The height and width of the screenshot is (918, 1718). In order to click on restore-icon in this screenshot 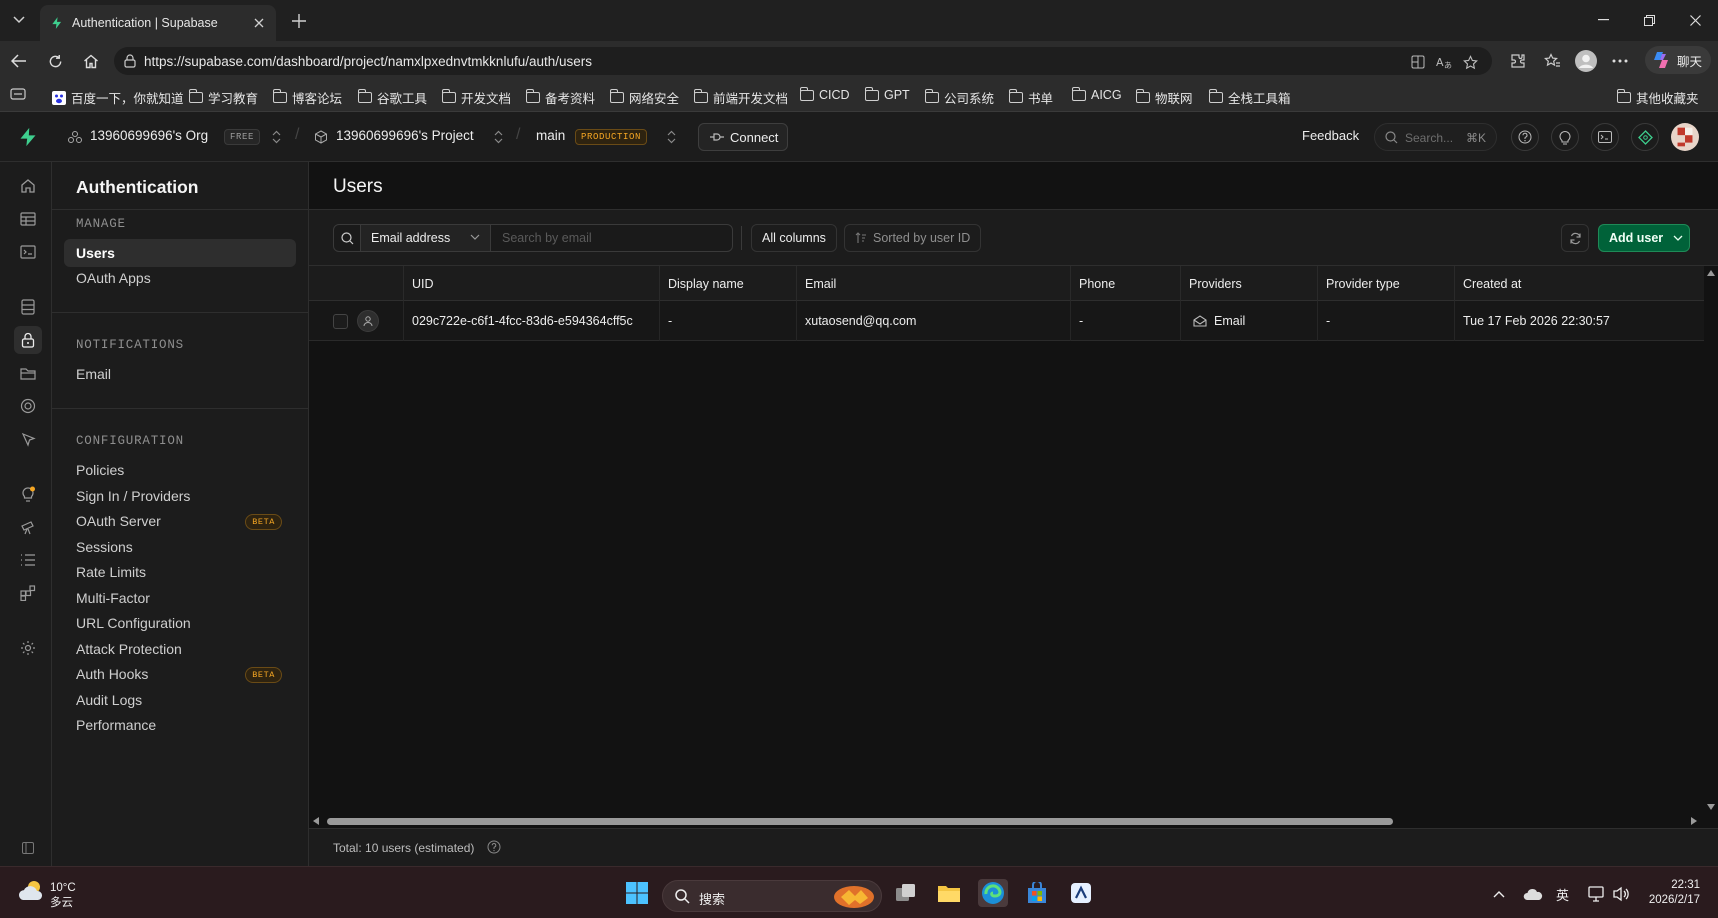, I will do `click(1649, 20)`.